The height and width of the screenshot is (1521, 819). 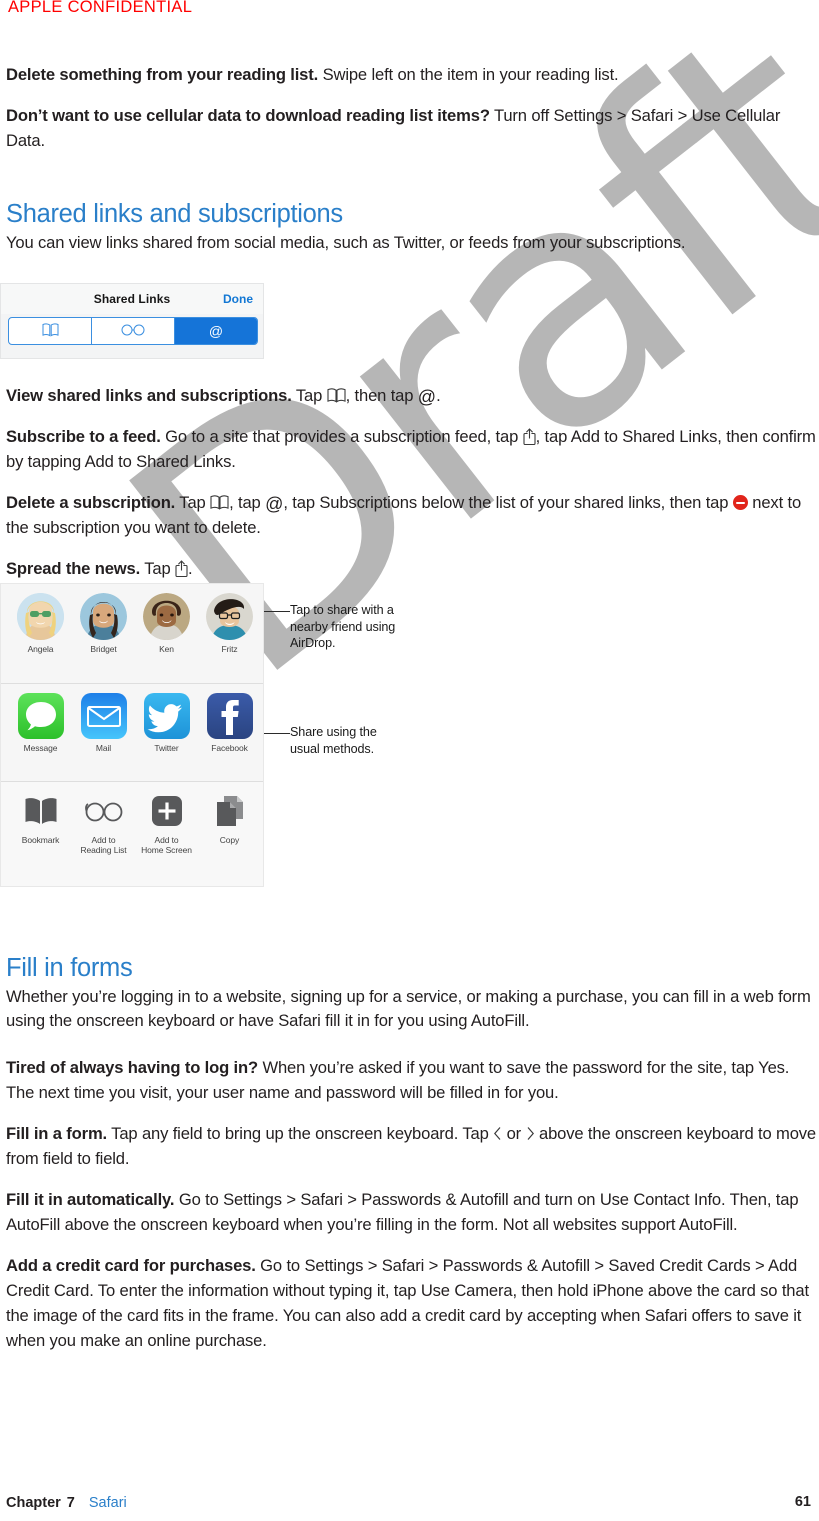 I want to click on add-home-screen-action-icon, so click(x=167, y=811).